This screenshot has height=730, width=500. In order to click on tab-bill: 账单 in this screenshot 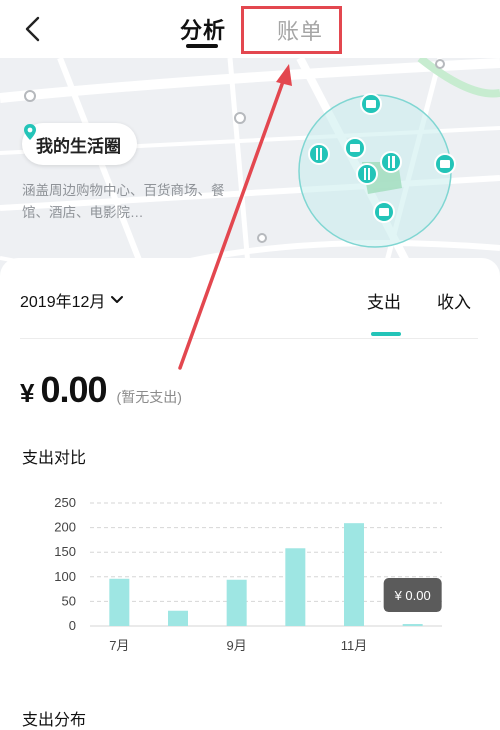, I will do `click(300, 30)`.